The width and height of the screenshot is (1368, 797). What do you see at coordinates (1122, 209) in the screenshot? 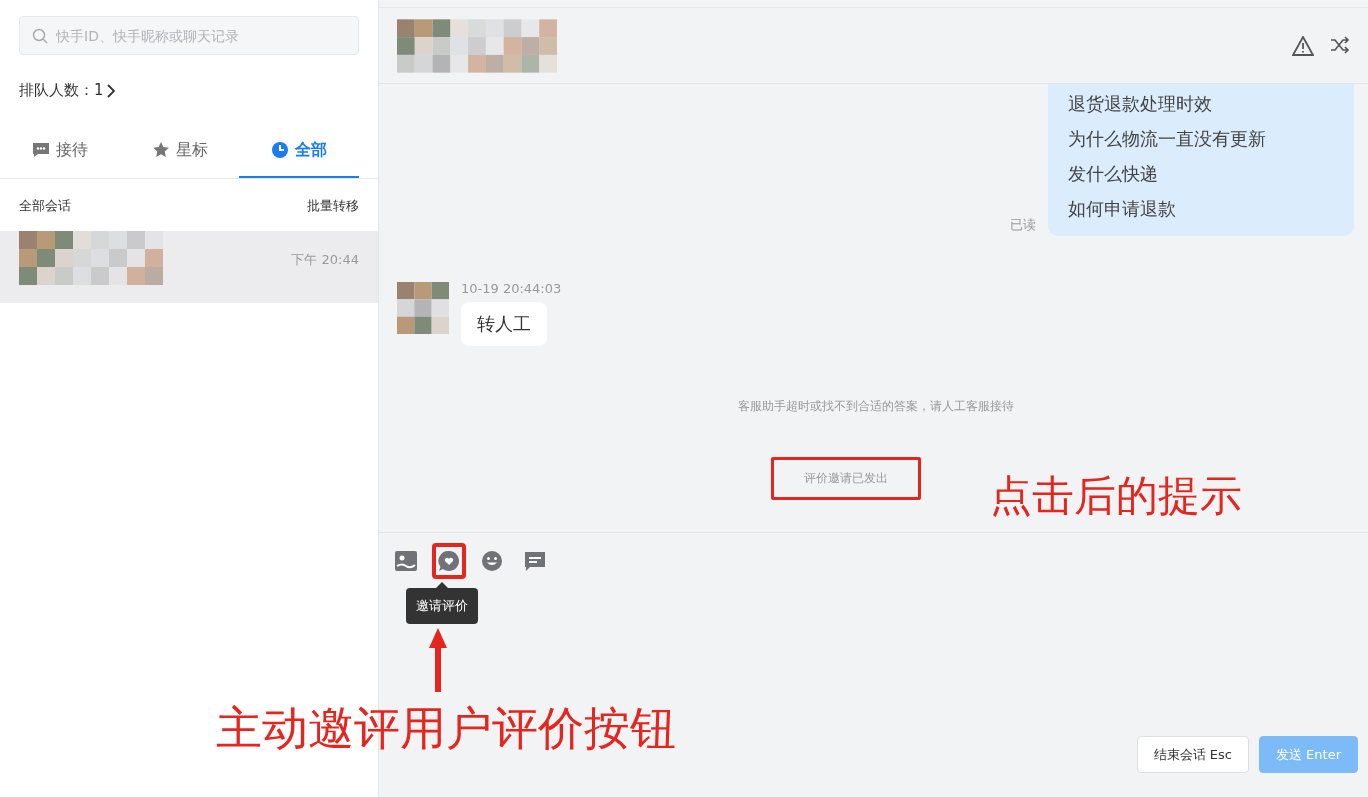
I see `quick-question: 如何申请退款` at bounding box center [1122, 209].